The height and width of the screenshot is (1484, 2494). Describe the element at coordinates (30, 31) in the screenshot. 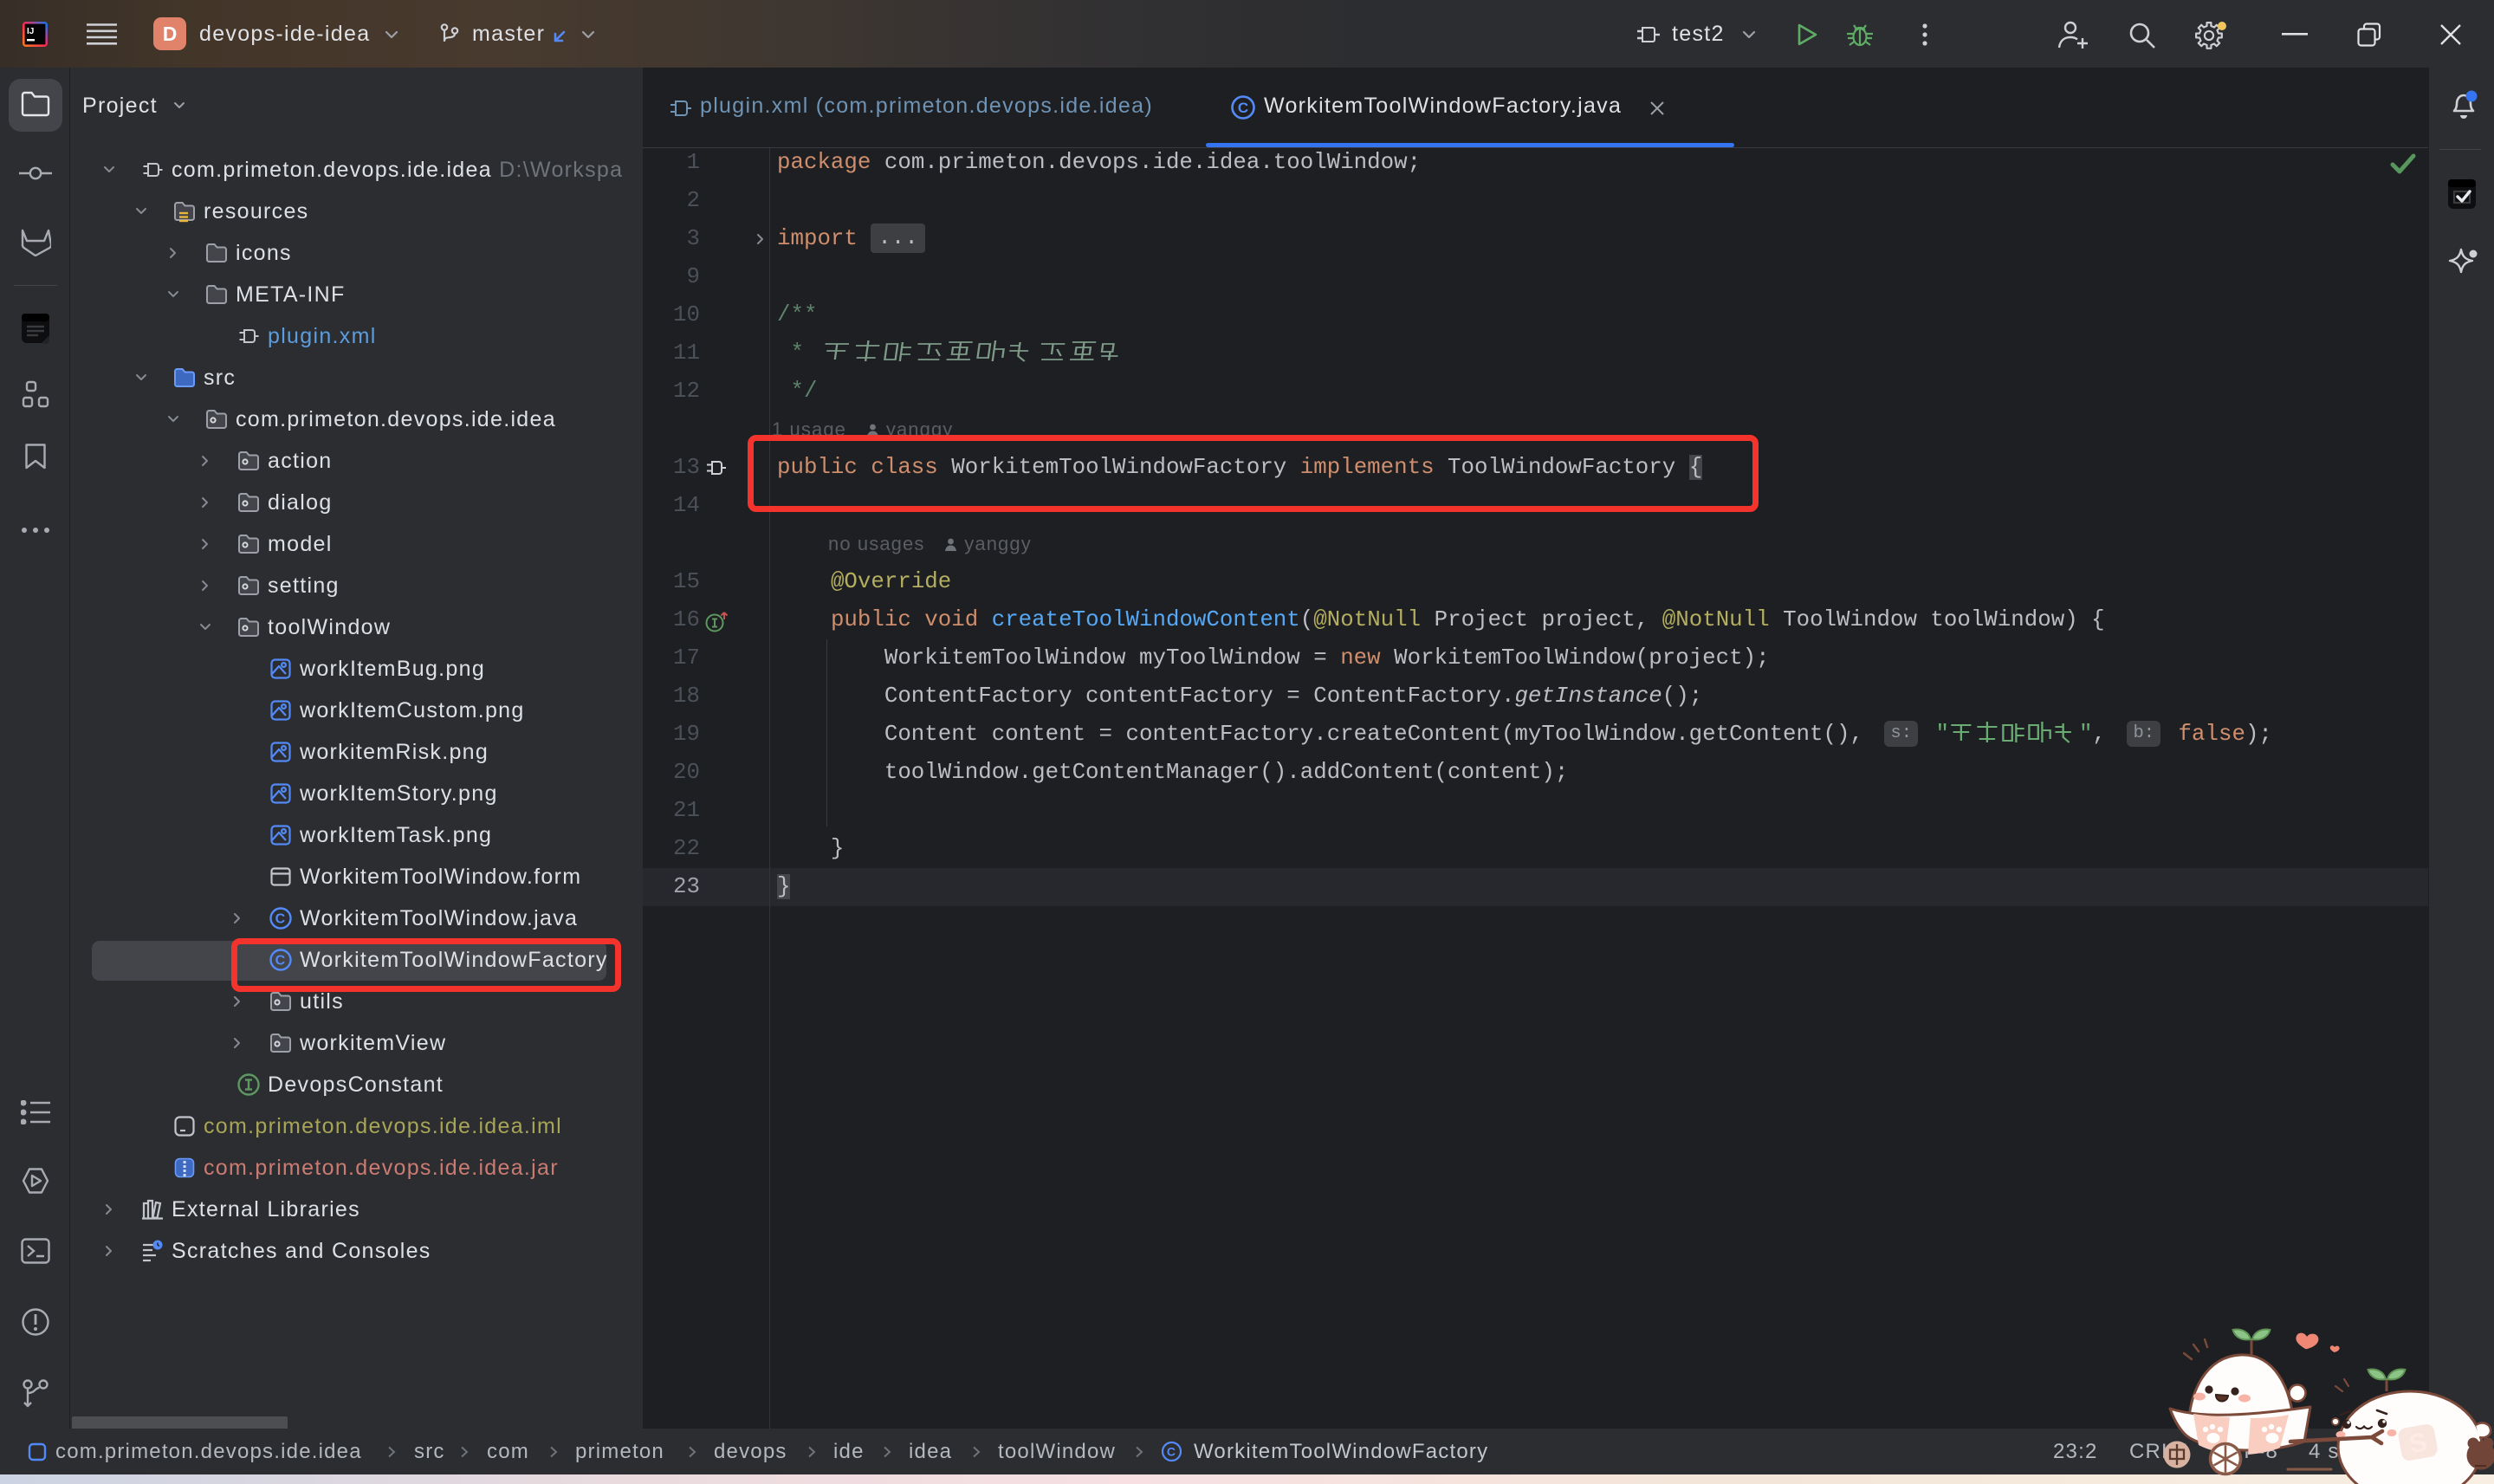

I see `svg-text: IJ` at that location.